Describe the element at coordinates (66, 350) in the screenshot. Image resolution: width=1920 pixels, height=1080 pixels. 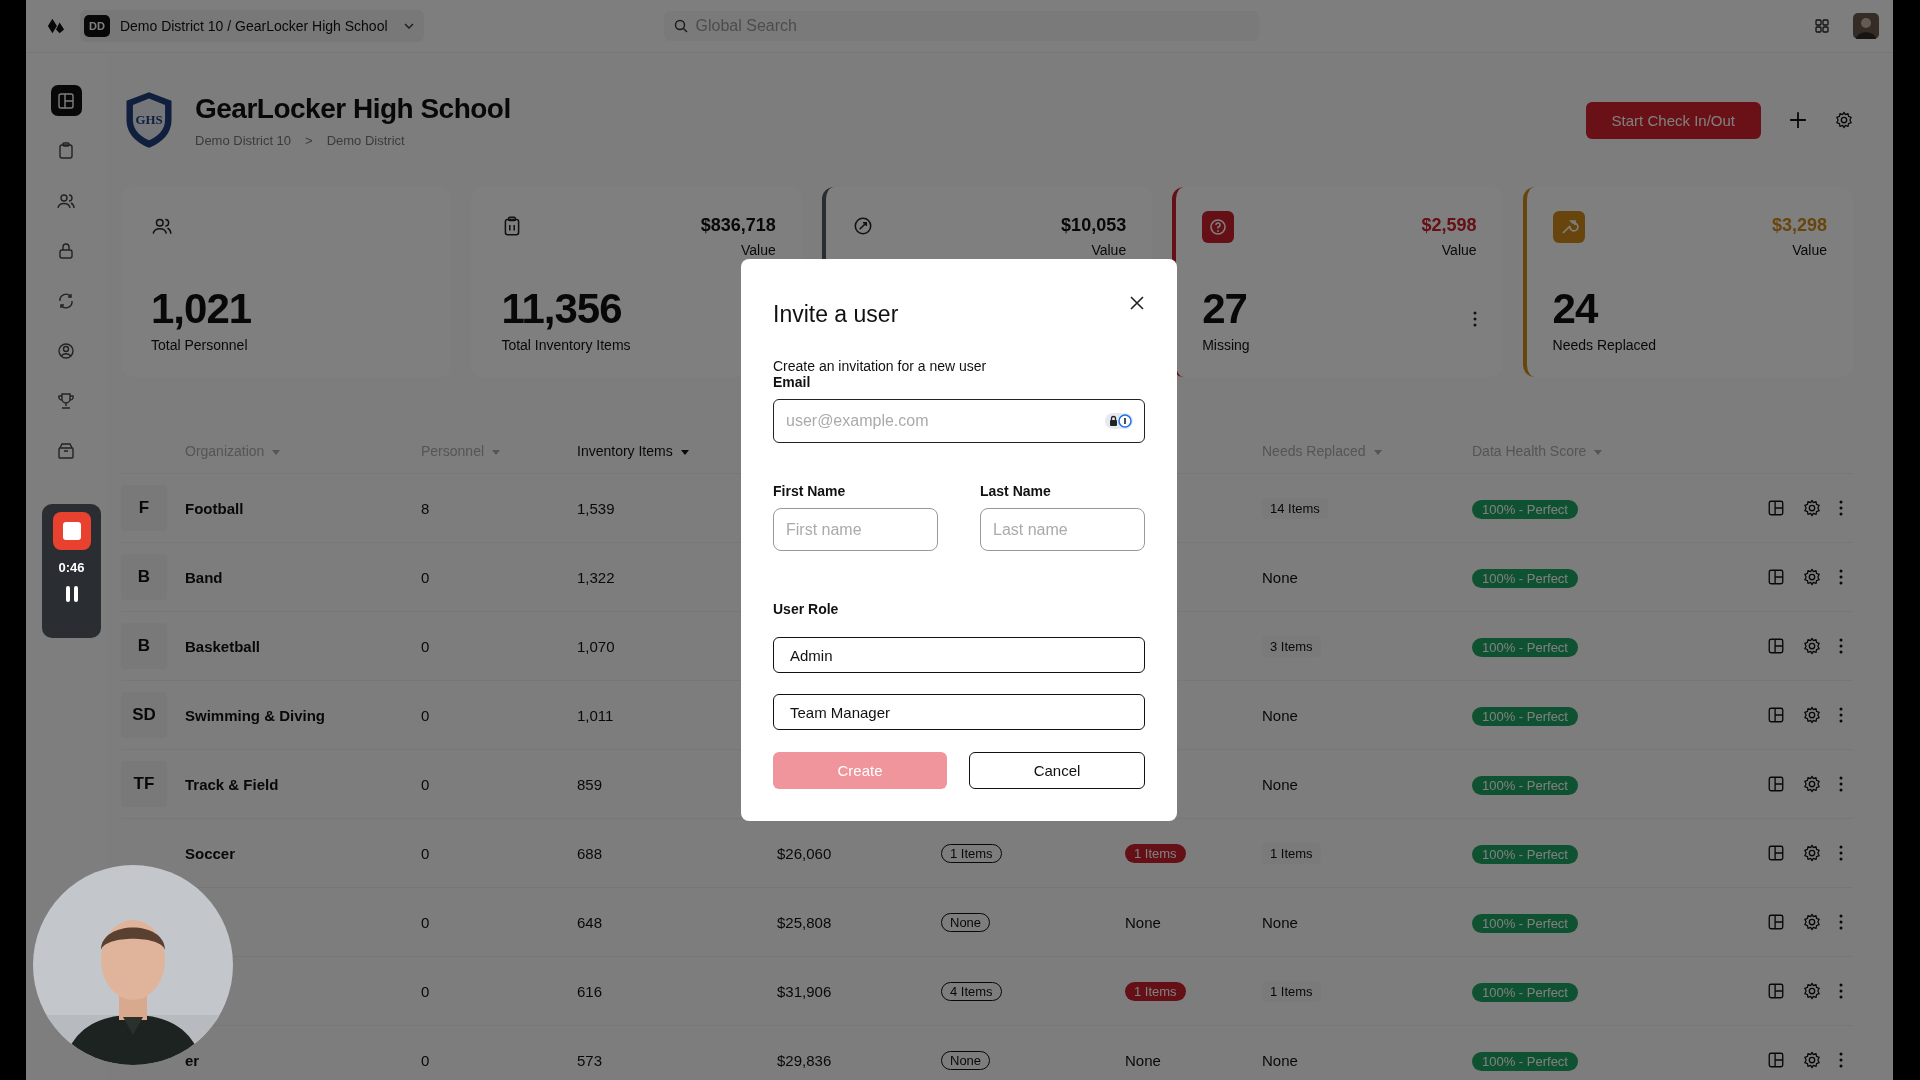
I see `person-icon` at that location.